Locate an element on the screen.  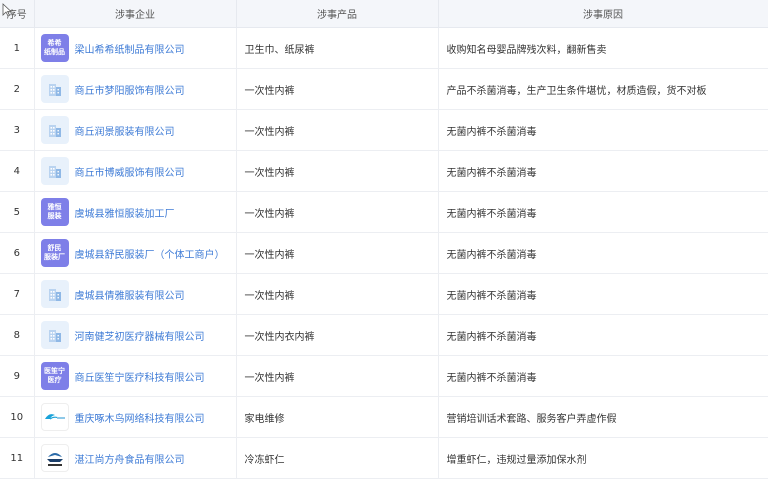
table-row: 8 河南健芝初医疗器械有限公司 一次性内衣内裤 无菌内裤不杀菌消毒 is located at coordinates (384, 335).